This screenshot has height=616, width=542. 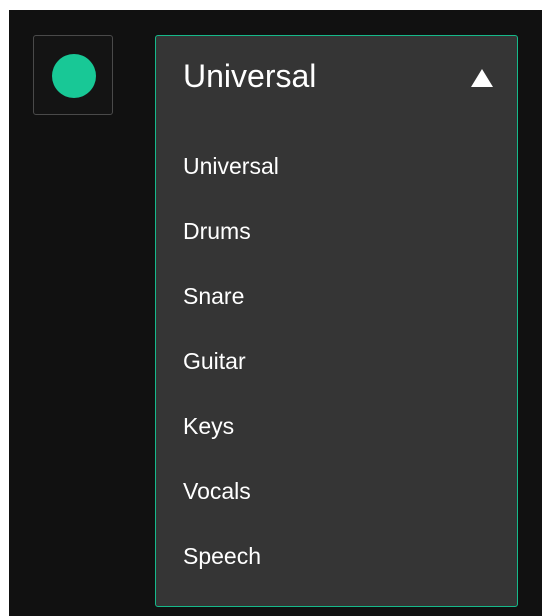 What do you see at coordinates (336, 296) in the screenshot?
I see `option-snare: Snare` at bounding box center [336, 296].